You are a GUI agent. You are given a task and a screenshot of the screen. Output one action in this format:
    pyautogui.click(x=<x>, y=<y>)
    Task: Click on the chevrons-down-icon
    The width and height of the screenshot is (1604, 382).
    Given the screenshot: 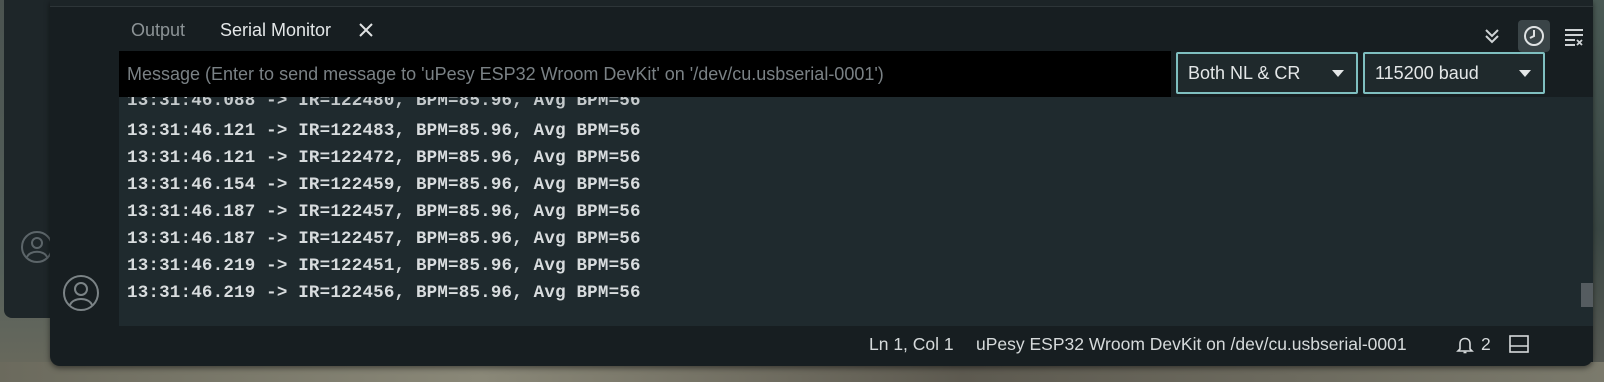 What is the action you would take?
    pyautogui.click(x=1492, y=36)
    